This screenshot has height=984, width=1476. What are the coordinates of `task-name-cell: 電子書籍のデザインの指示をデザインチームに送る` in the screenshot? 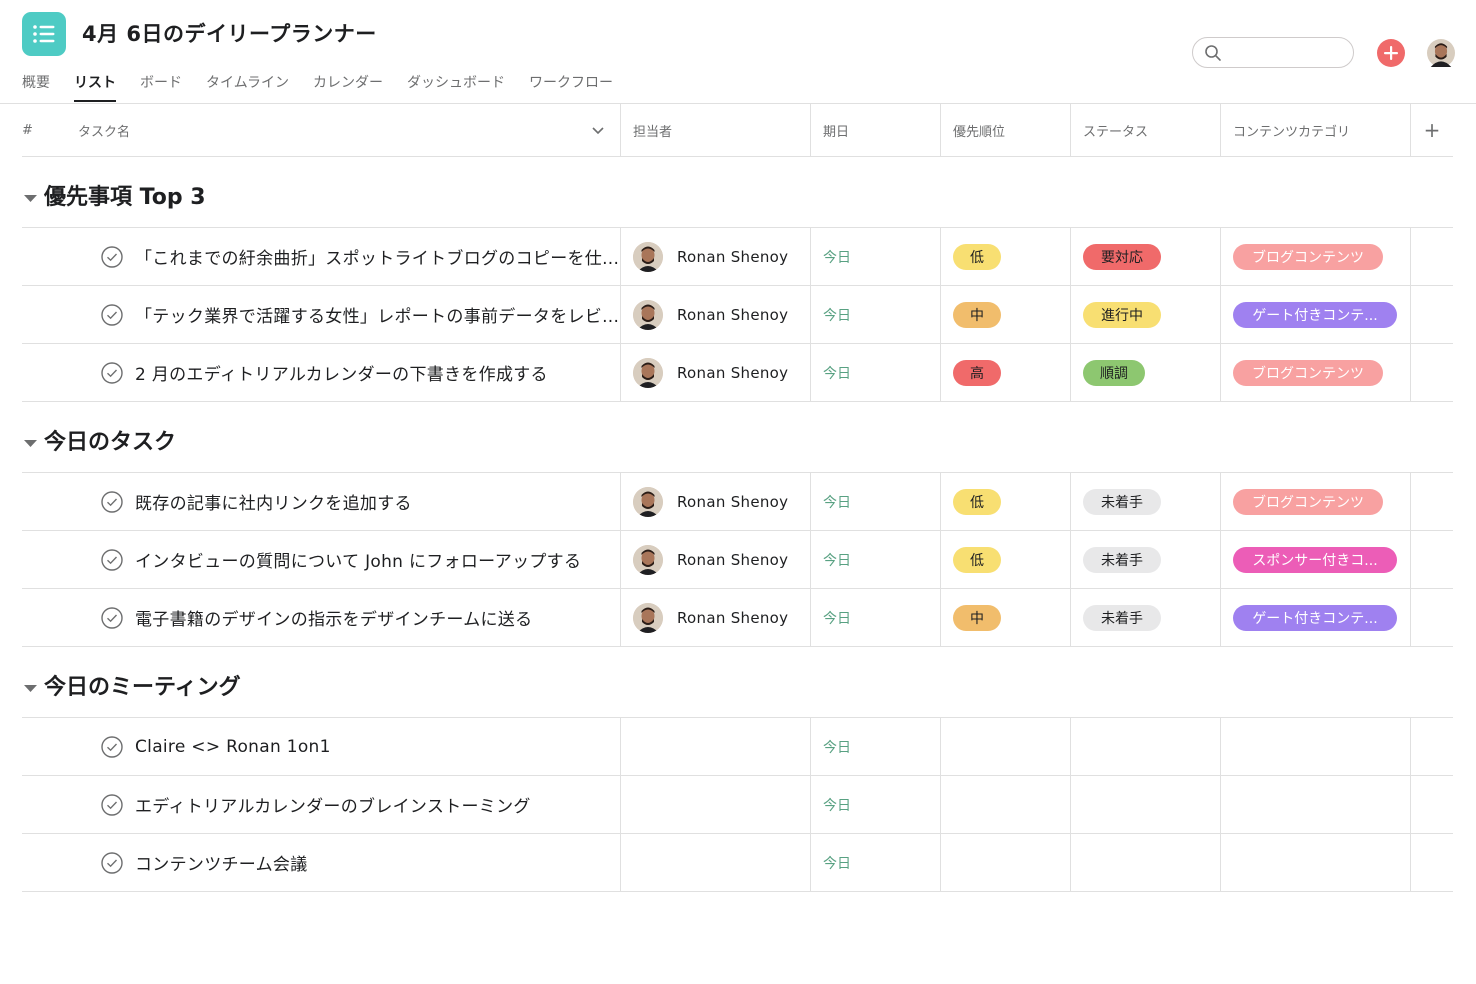 It's located at (346, 617).